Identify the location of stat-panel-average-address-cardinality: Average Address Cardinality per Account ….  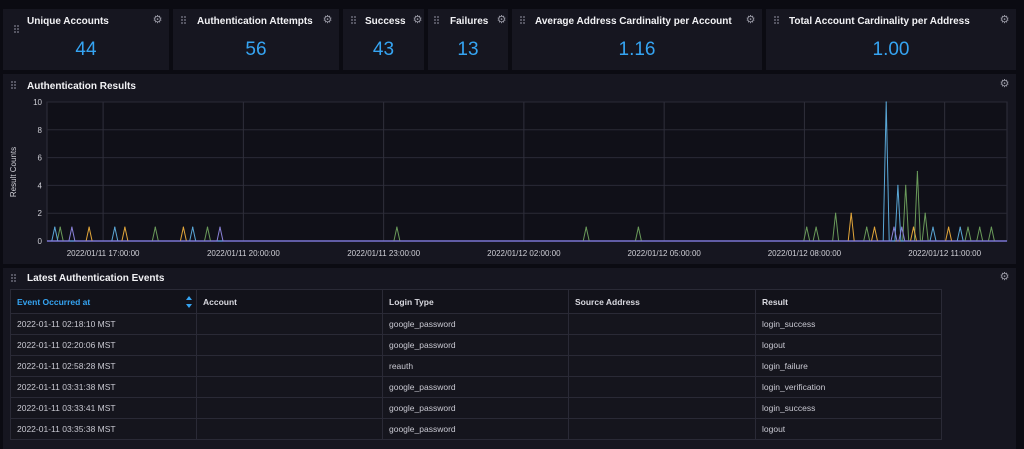
(637, 39).